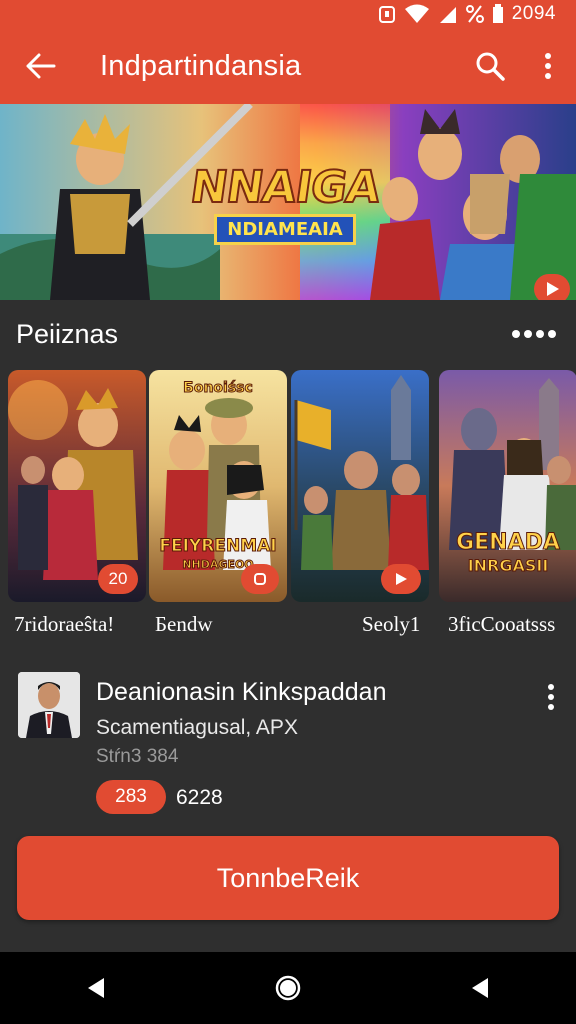  I want to click on banner-title-logo: NNAIGA NDIAMEAIA, so click(285, 203).